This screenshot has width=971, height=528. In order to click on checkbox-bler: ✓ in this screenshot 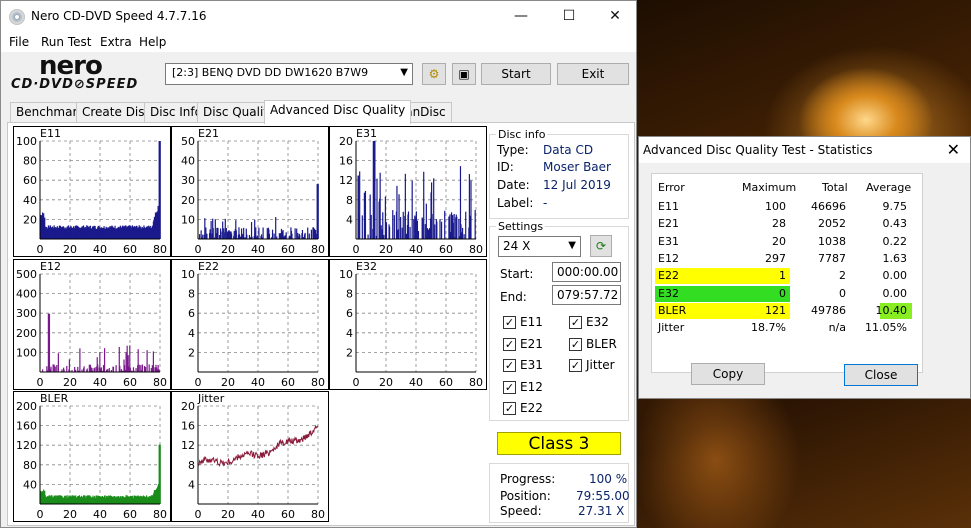, I will do `click(575, 344)`.